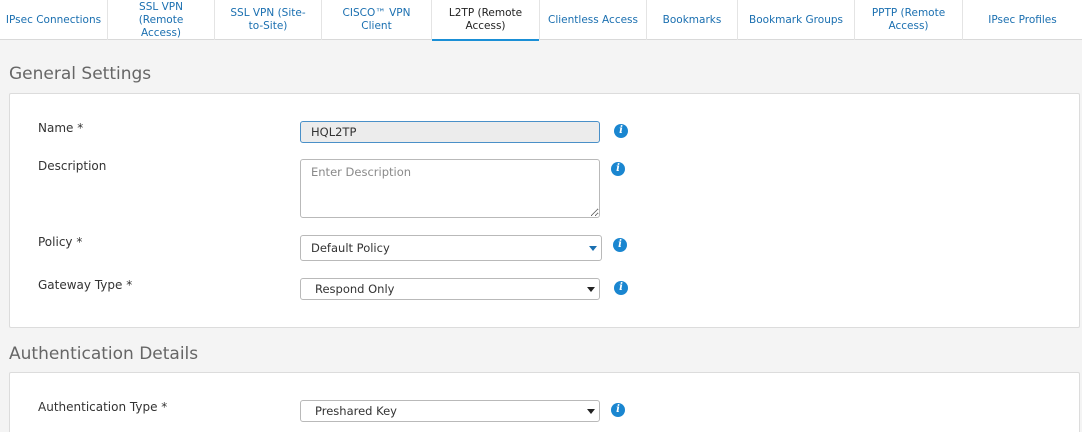 This screenshot has height=432, width=1082. What do you see at coordinates (593, 20) in the screenshot?
I see `tab-clientless-access: Clientless Access` at bounding box center [593, 20].